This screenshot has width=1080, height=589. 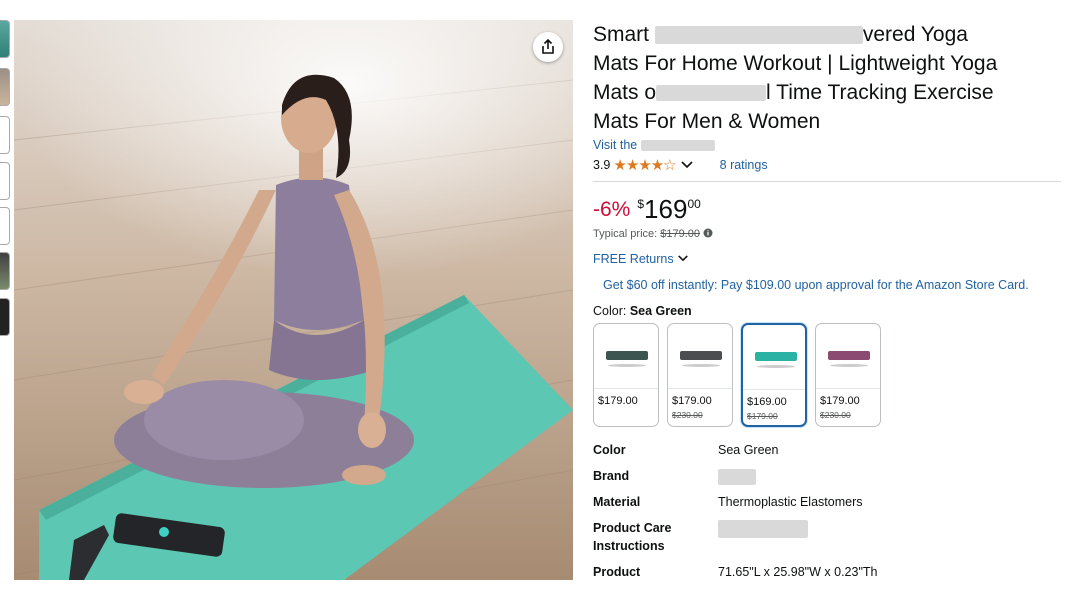 I want to click on spec-row: Material Thermoplastic Elastomers, so click(x=828, y=502).